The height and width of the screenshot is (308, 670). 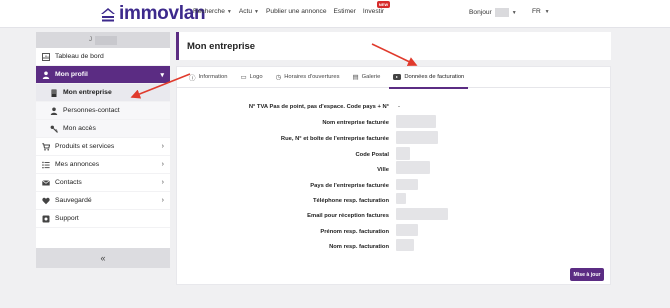 I want to click on sidebar-item-contacts: Contacts ›, so click(x=103, y=183).